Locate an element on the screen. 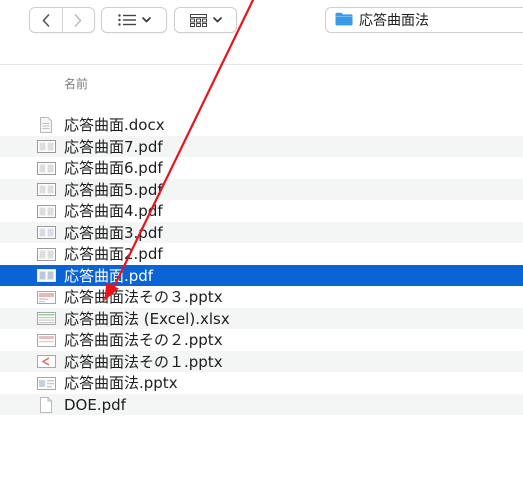  name-column-header: 名前 is located at coordinates (76, 83).